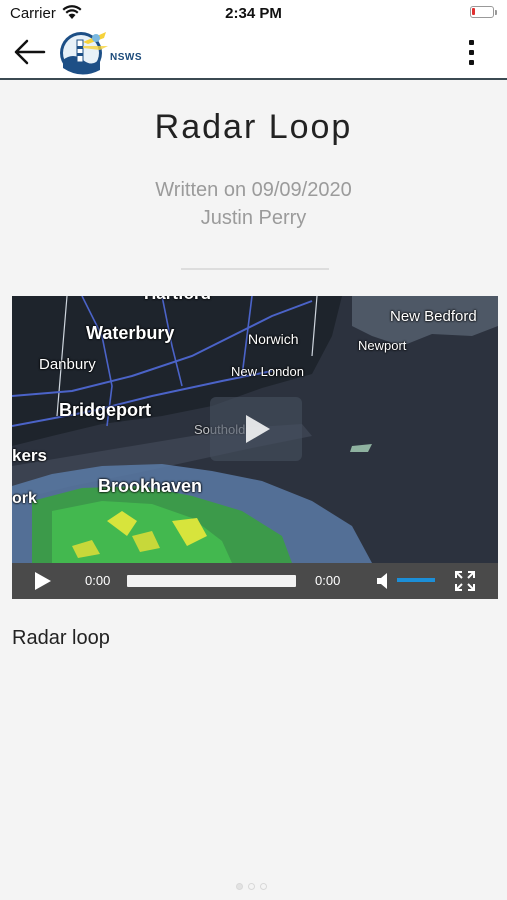  I want to click on page-indicator, so click(254, 887).